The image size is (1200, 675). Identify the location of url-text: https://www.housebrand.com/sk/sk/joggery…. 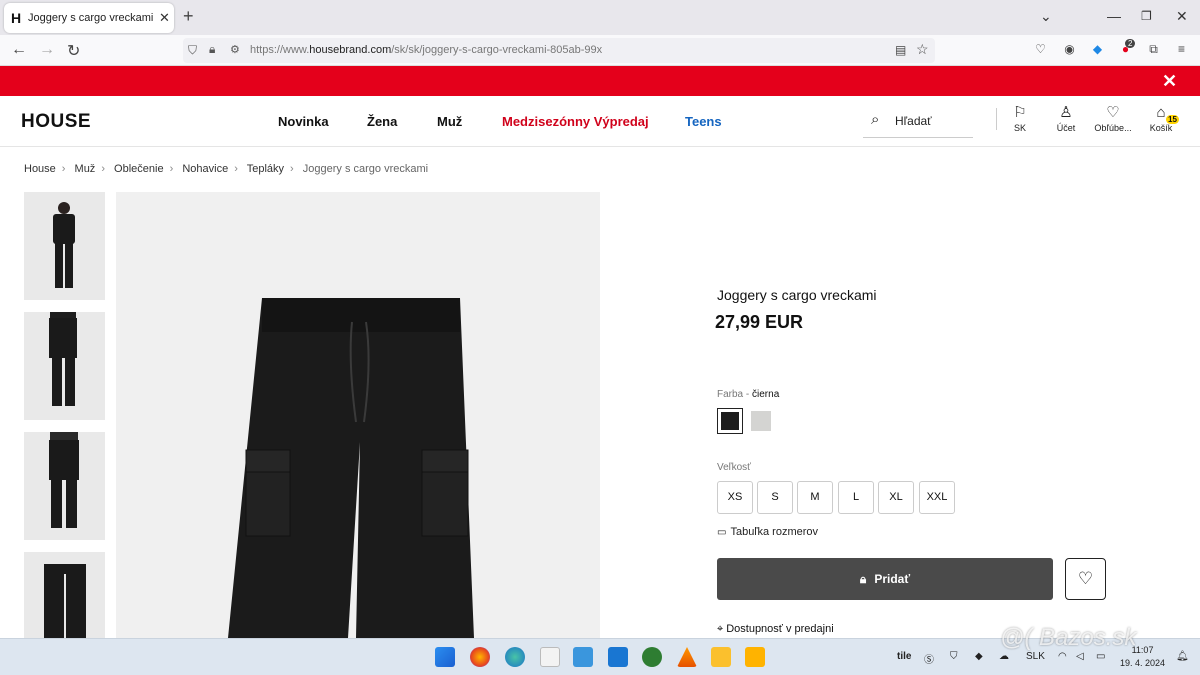
(426, 50).